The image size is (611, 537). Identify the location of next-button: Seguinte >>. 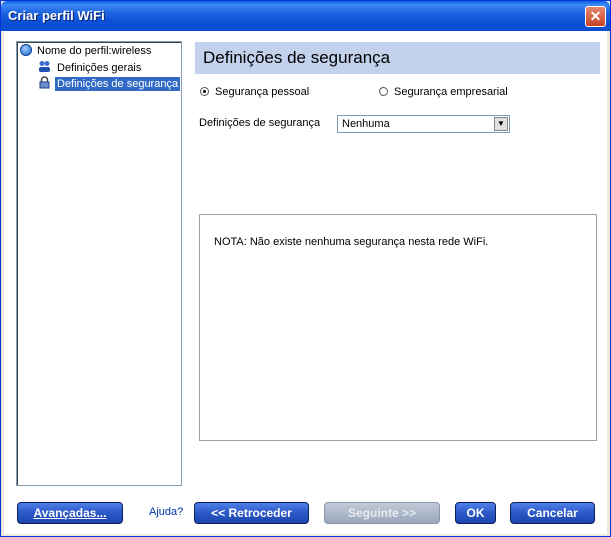
(382, 513).